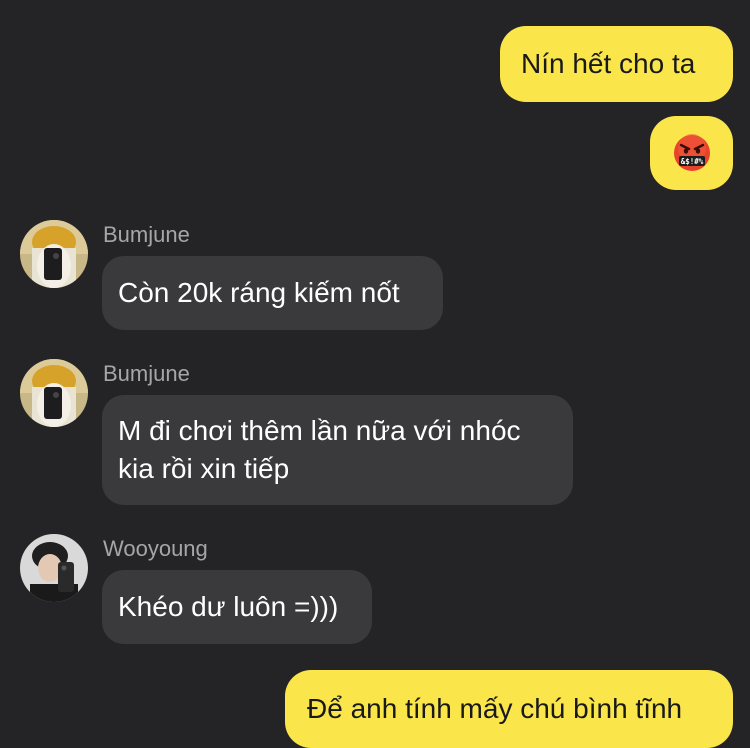  I want to click on message-text: Khéo dư luôn =))), so click(228, 606).